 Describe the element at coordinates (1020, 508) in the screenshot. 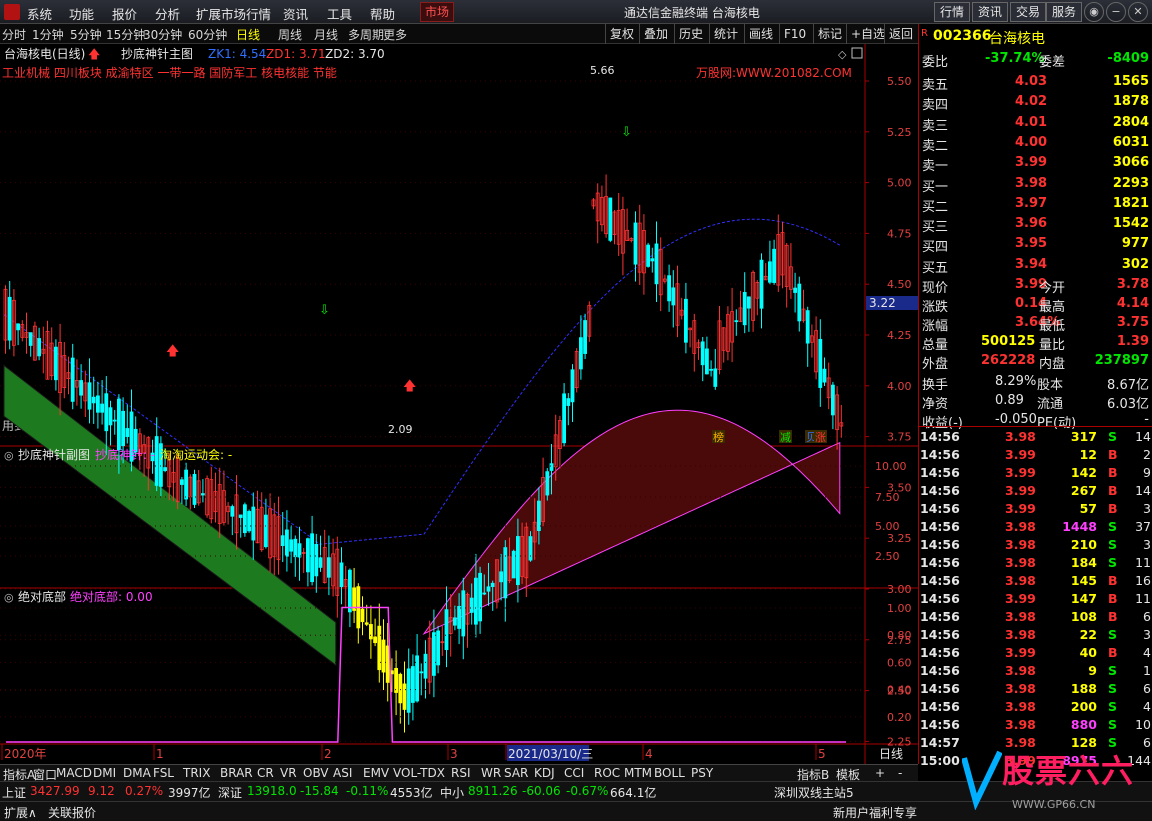

I see `tick-price: 3.99` at that location.